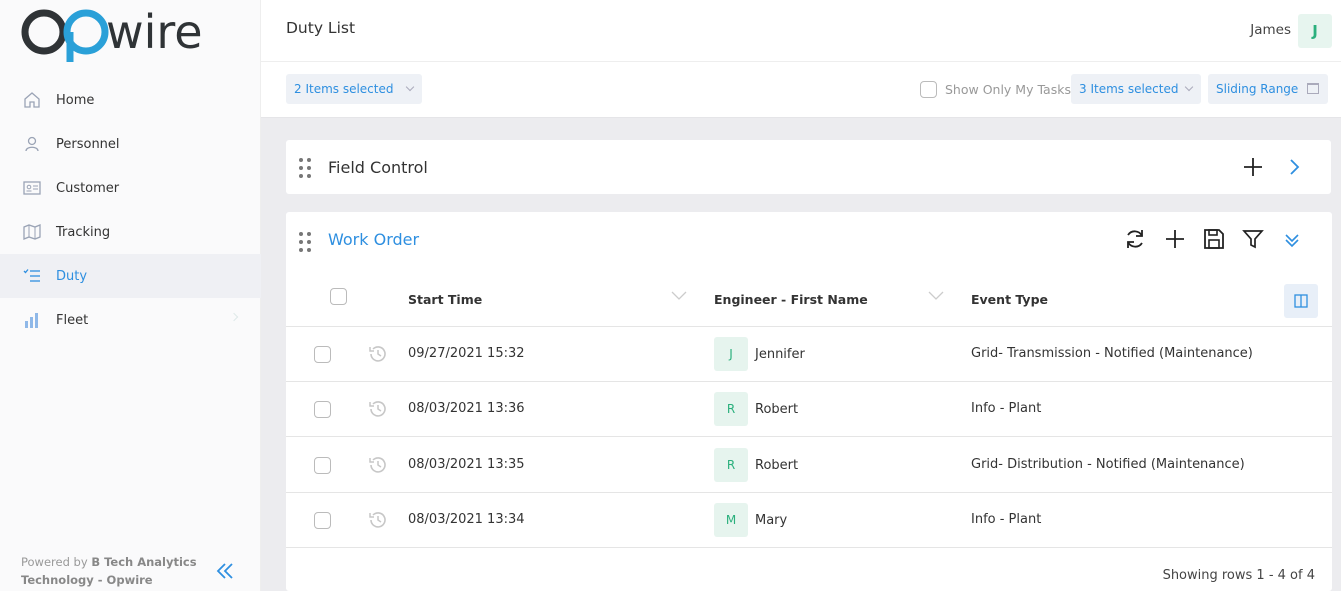 The image size is (1341, 591). Describe the element at coordinates (154, 32) in the screenshot. I see `svg-text: wire` at that location.